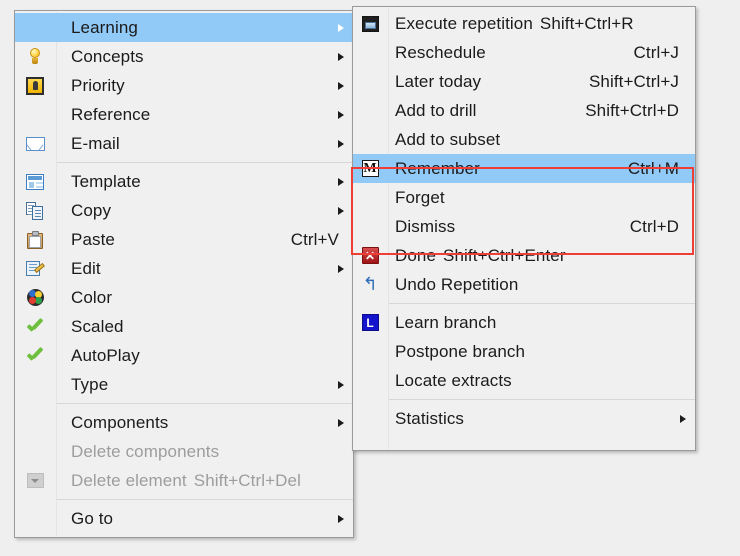  Describe the element at coordinates (524, 52) in the screenshot. I see `menu-item-reschedule: Reschedule Ctrl+J` at that location.